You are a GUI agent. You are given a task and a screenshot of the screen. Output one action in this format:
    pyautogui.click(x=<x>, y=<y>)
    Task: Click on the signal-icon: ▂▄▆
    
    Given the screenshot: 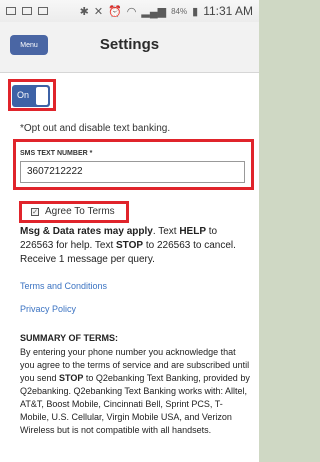 What is the action you would take?
    pyautogui.click(x=154, y=11)
    